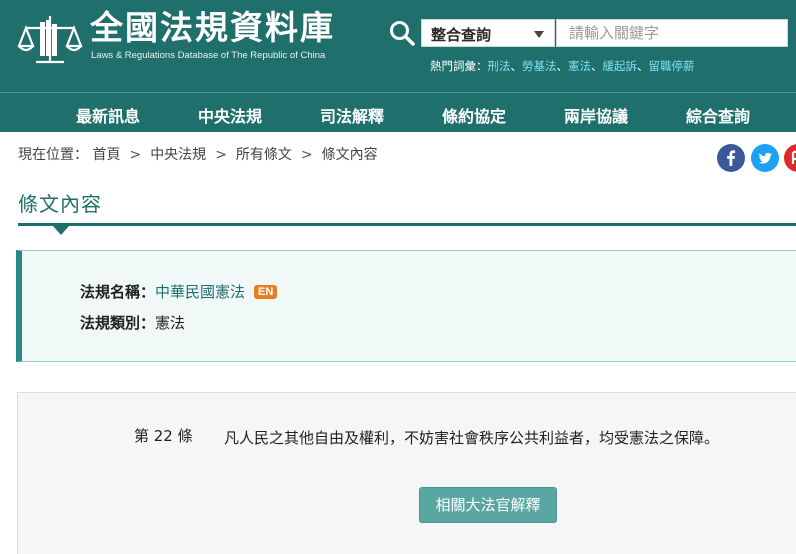 Image resolution: width=796 pixels, height=554 pixels. What do you see at coordinates (402, 33) in the screenshot?
I see `search-icon` at bounding box center [402, 33].